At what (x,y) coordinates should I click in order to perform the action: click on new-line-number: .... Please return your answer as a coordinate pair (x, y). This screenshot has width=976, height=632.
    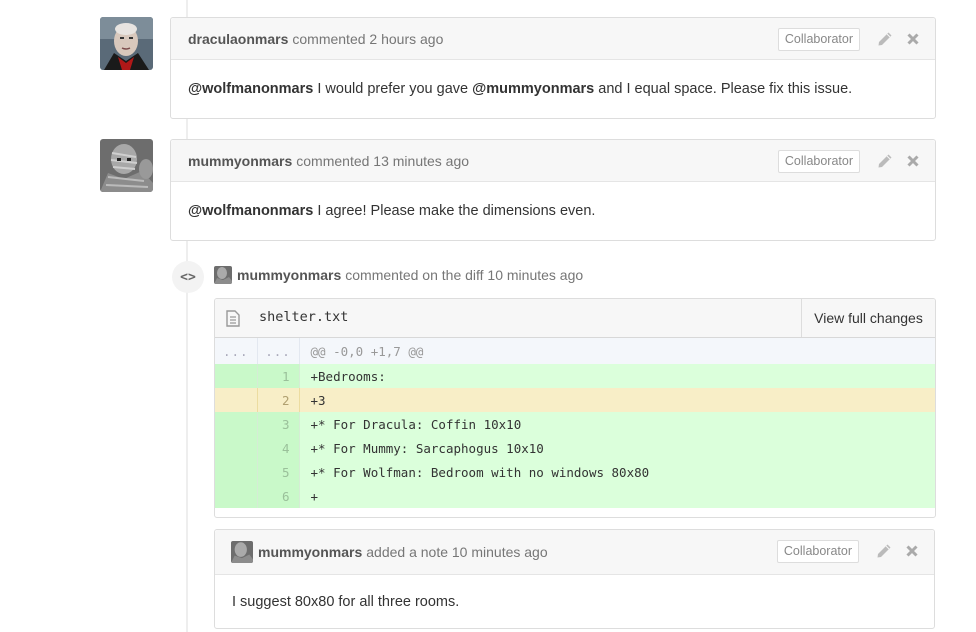
    Looking at the image, I should click on (278, 351).